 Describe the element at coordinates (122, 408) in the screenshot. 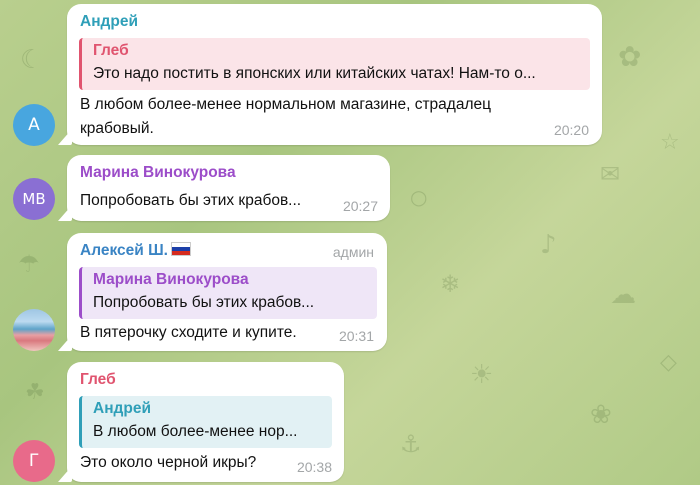

I see `reply-author: Андрей` at that location.